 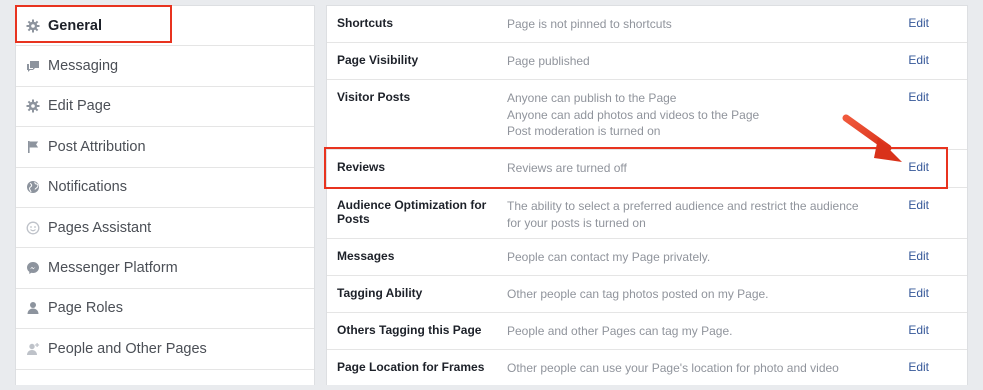 I want to click on row-label: Page Visibility, so click(x=378, y=60).